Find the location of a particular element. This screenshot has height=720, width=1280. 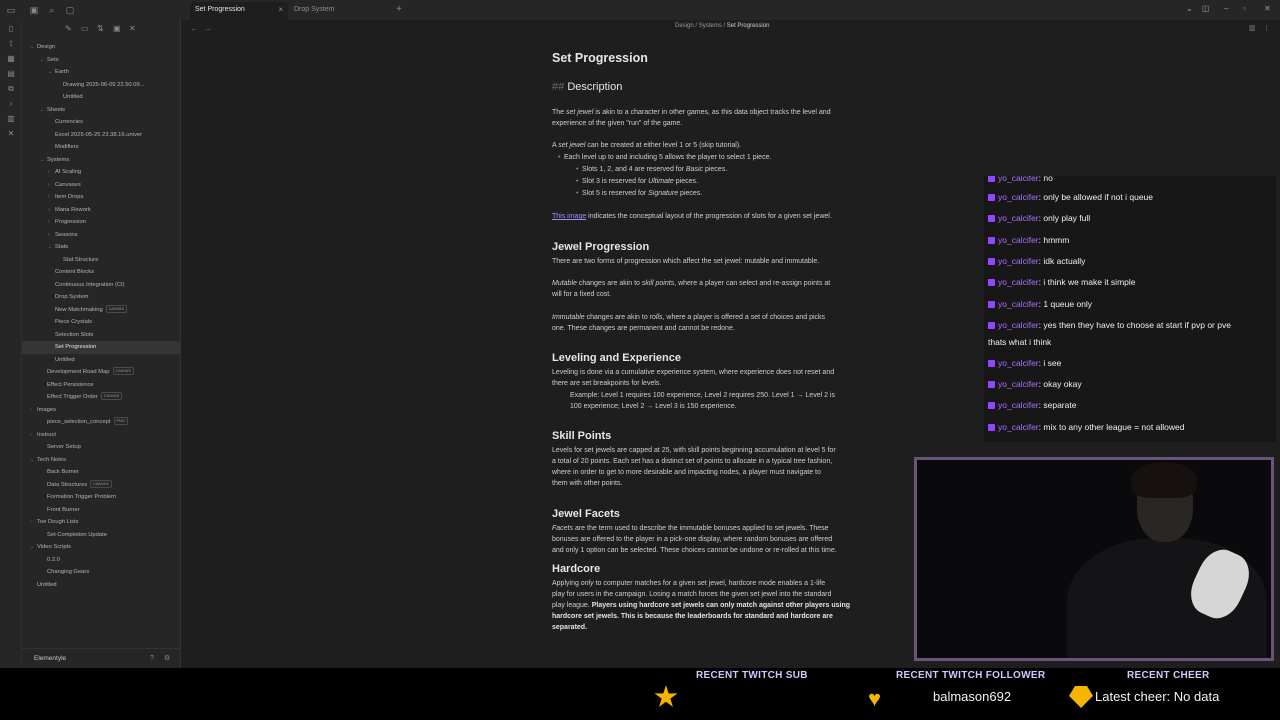

search-icon: ⌕ is located at coordinates (52, 10).